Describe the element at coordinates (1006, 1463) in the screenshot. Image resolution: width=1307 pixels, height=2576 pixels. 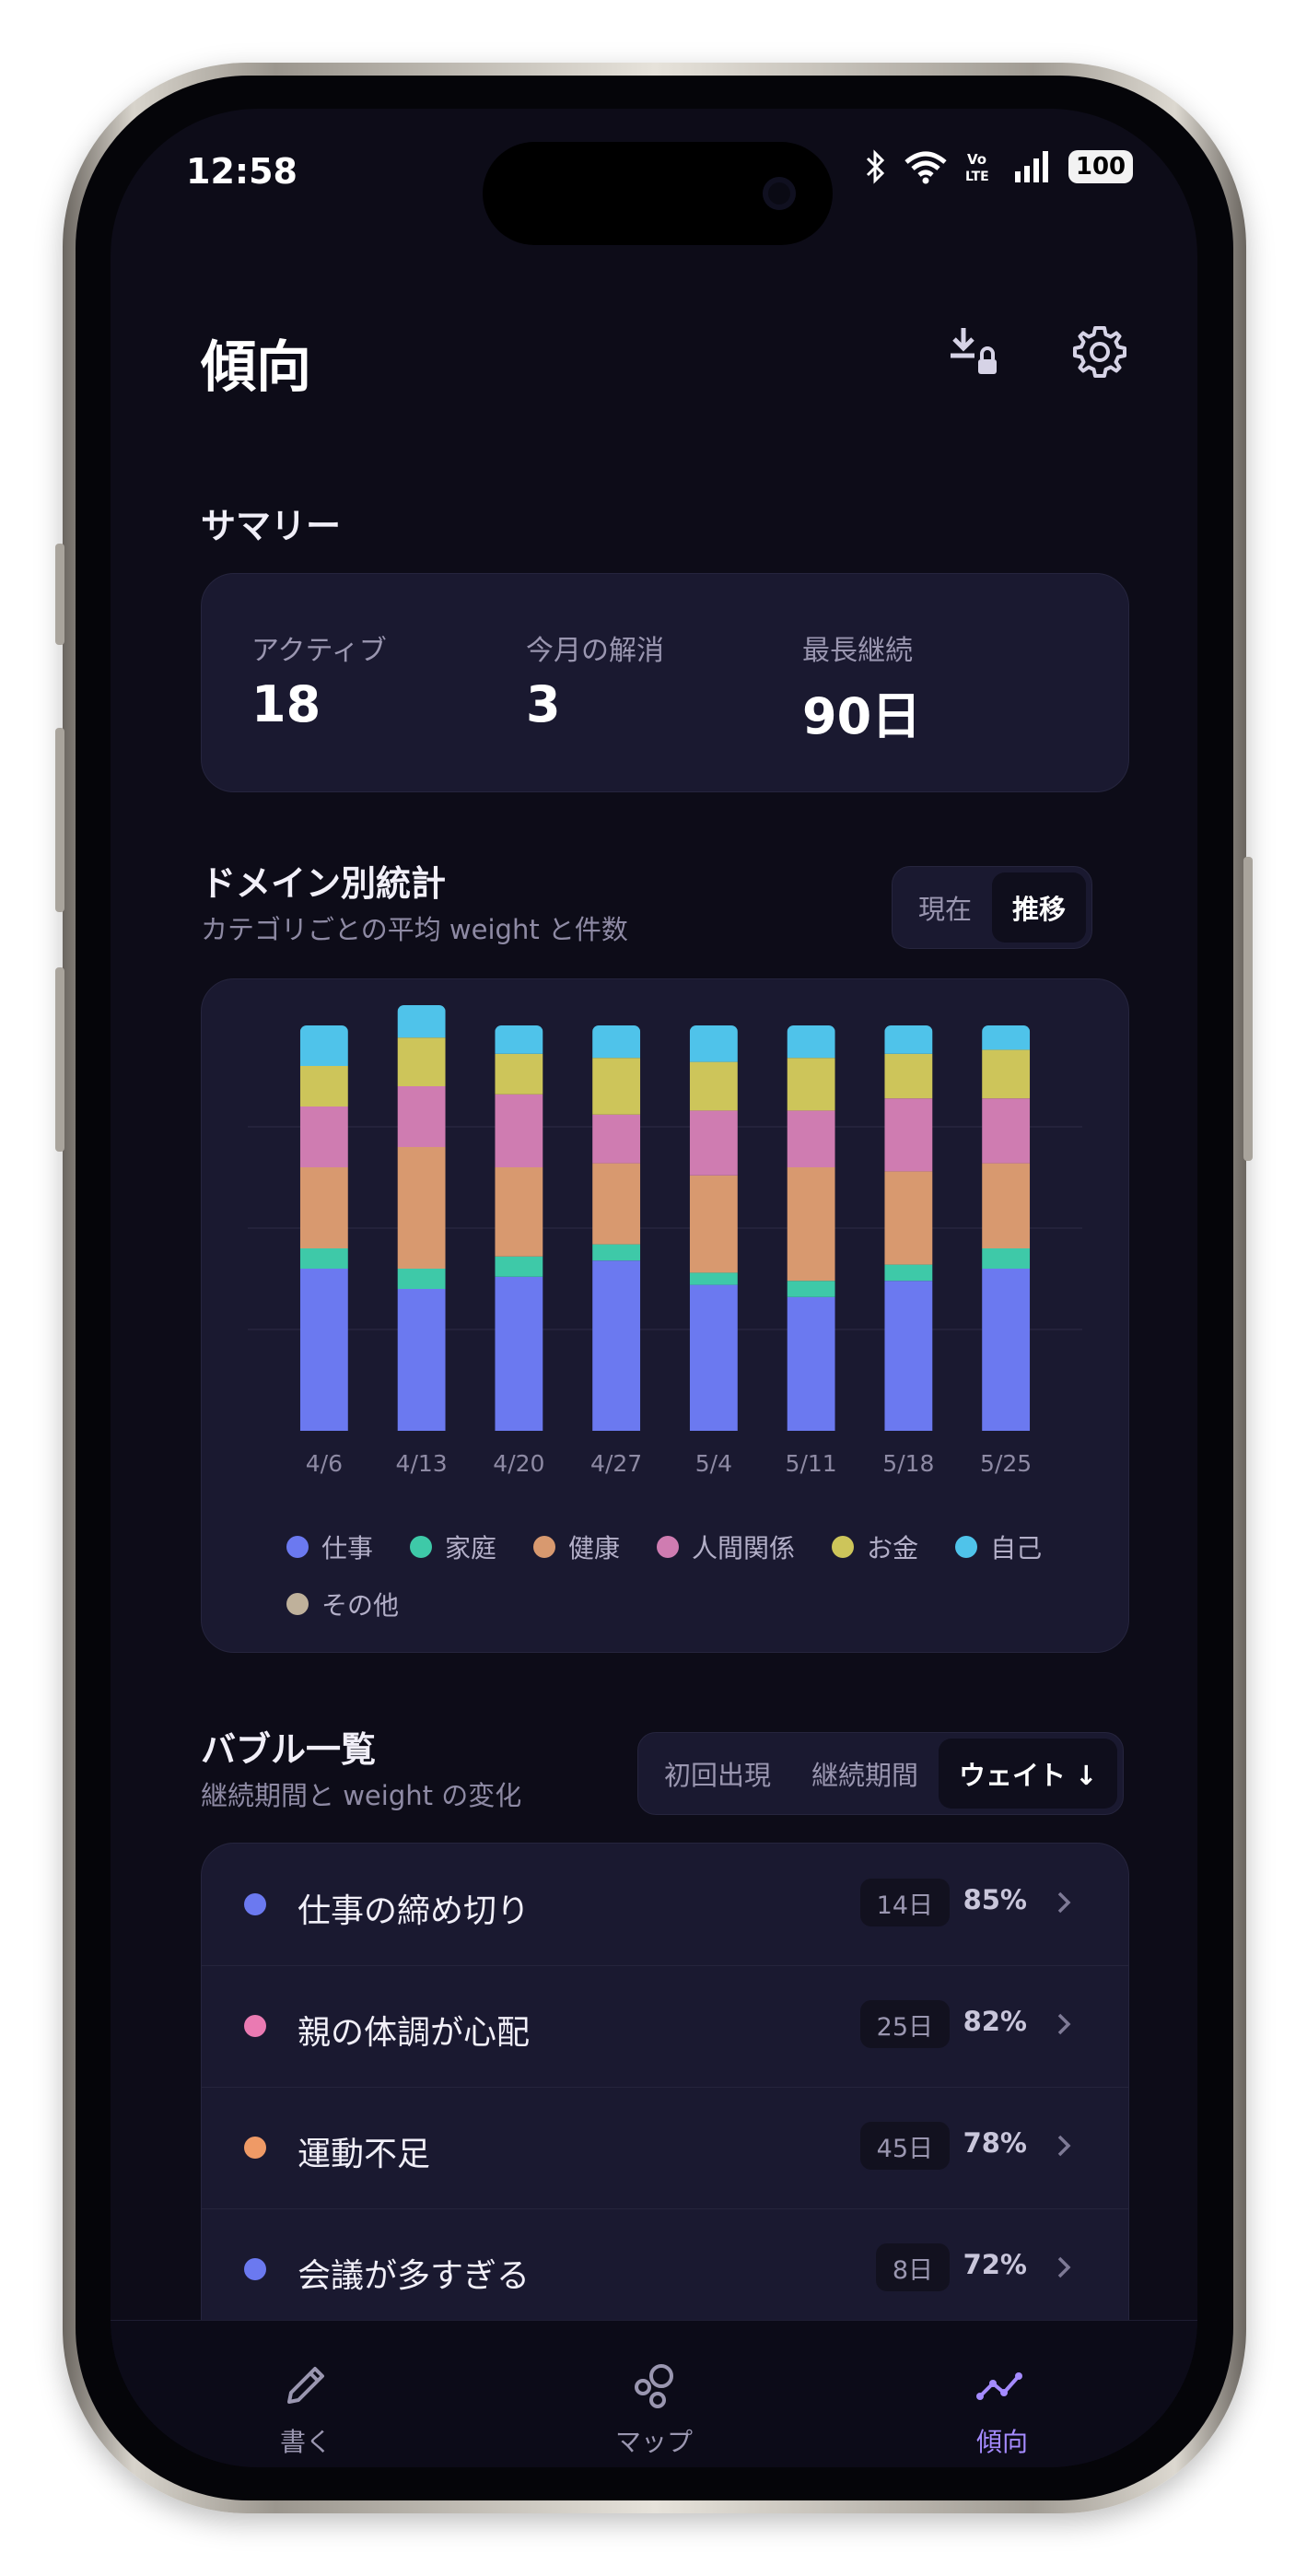
I see `chart-x-tick-label: 5/25` at that location.